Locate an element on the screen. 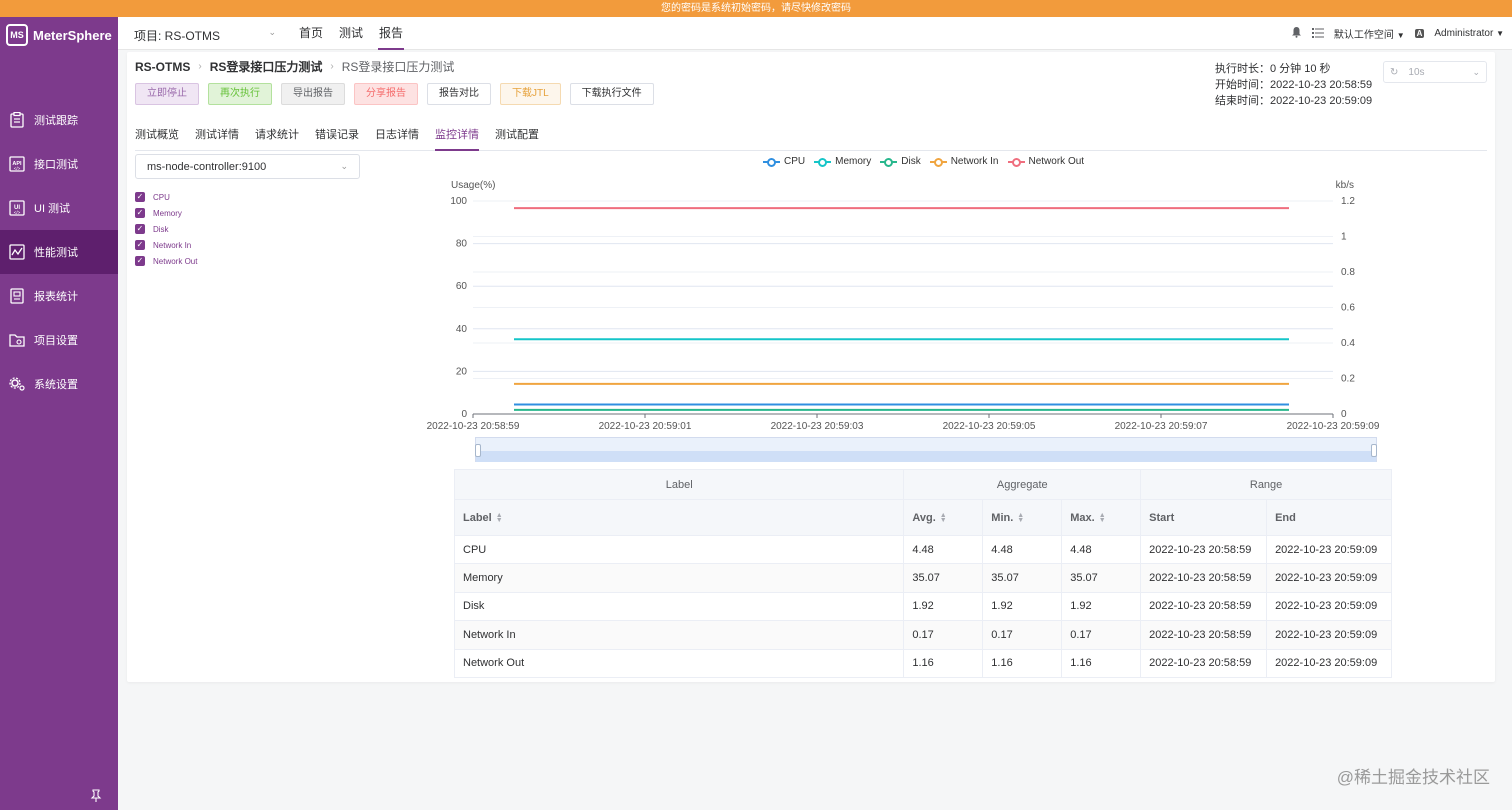 Image resolution: width=1512 pixels, height=810 pixels. cell-avg: 35.07 is located at coordinates (943, 578).